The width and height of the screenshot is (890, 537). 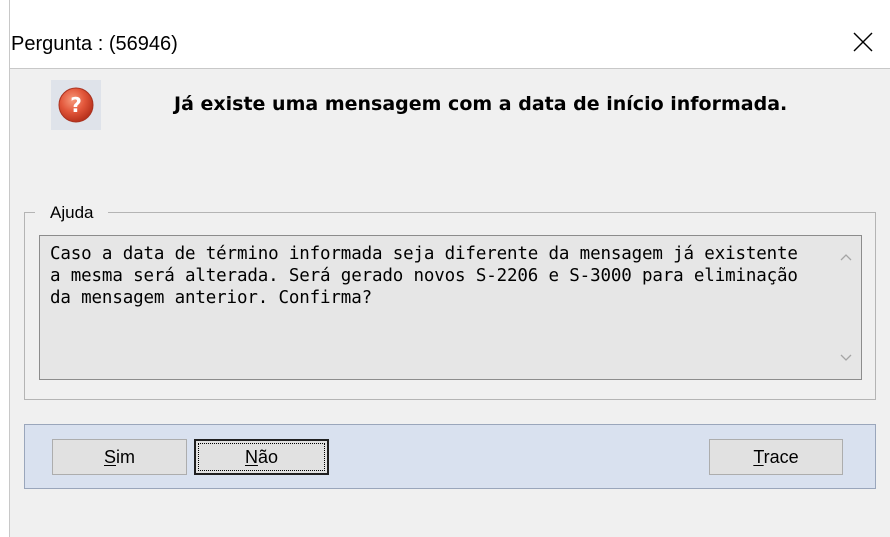 I want to click on button-panel: Sim Não Trace, so click(x=450, y=456).